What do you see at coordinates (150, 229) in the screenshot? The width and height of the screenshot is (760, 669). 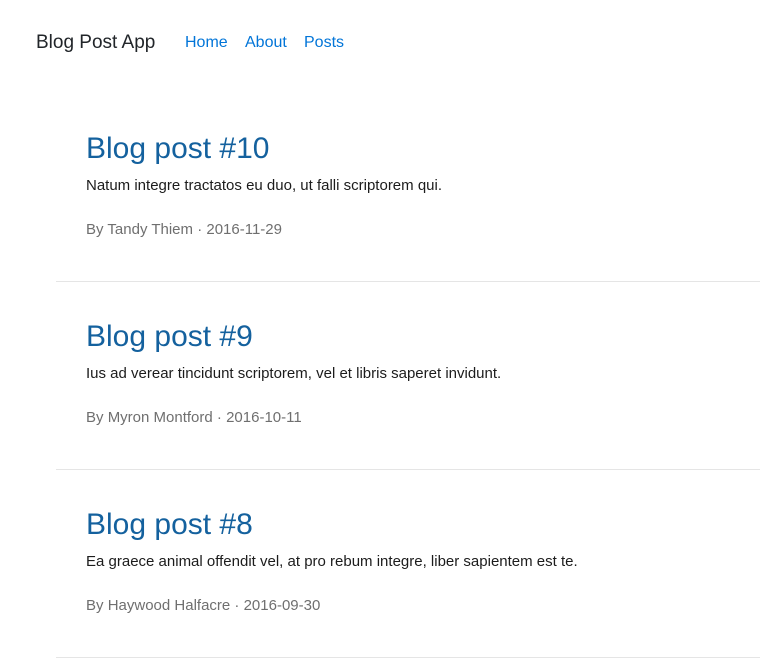 I see `post-author: Tandy Thiem` at bounding box center [150, 229].